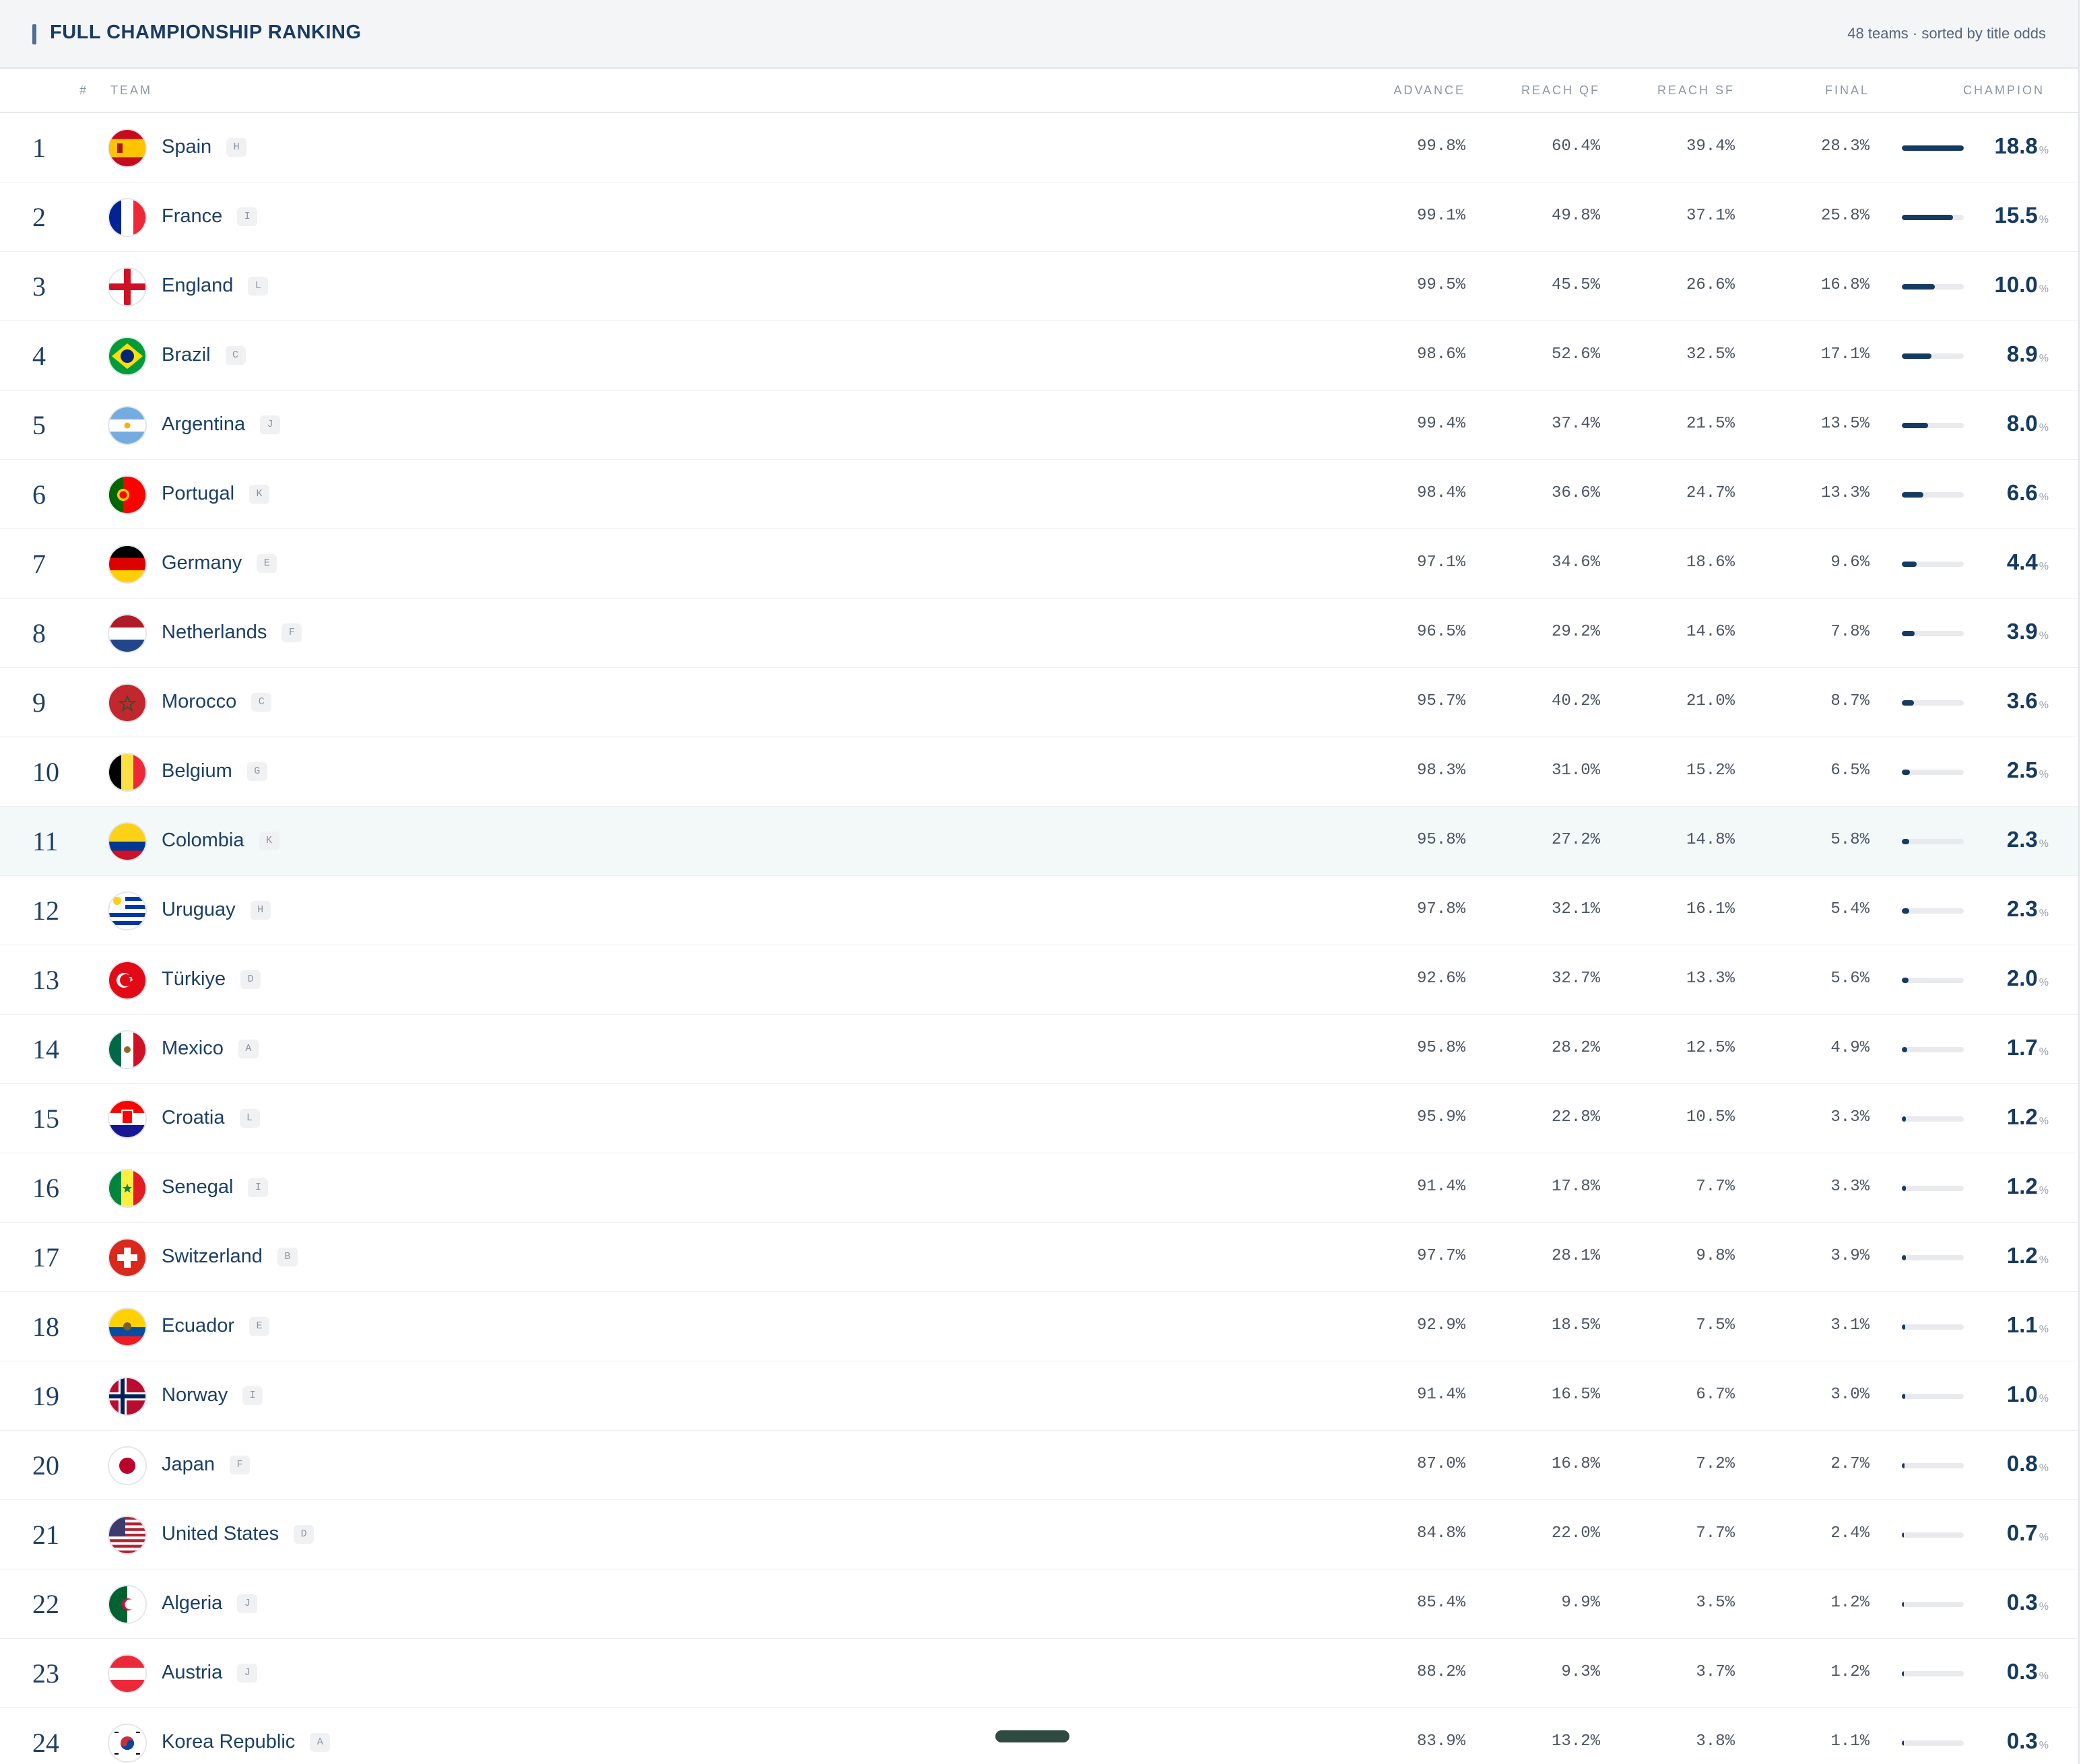 This screenshot has height=1764, width=2085. I want to click on team-name: Switzerland, so click(212, 1257).